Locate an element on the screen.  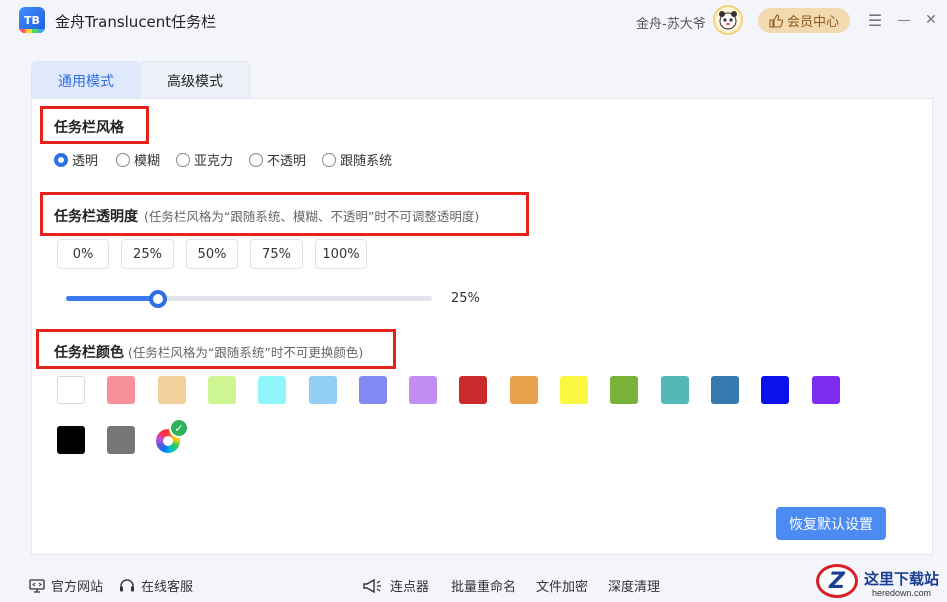
checkmark-icon: ✓ is located at coordinates (179, 428).